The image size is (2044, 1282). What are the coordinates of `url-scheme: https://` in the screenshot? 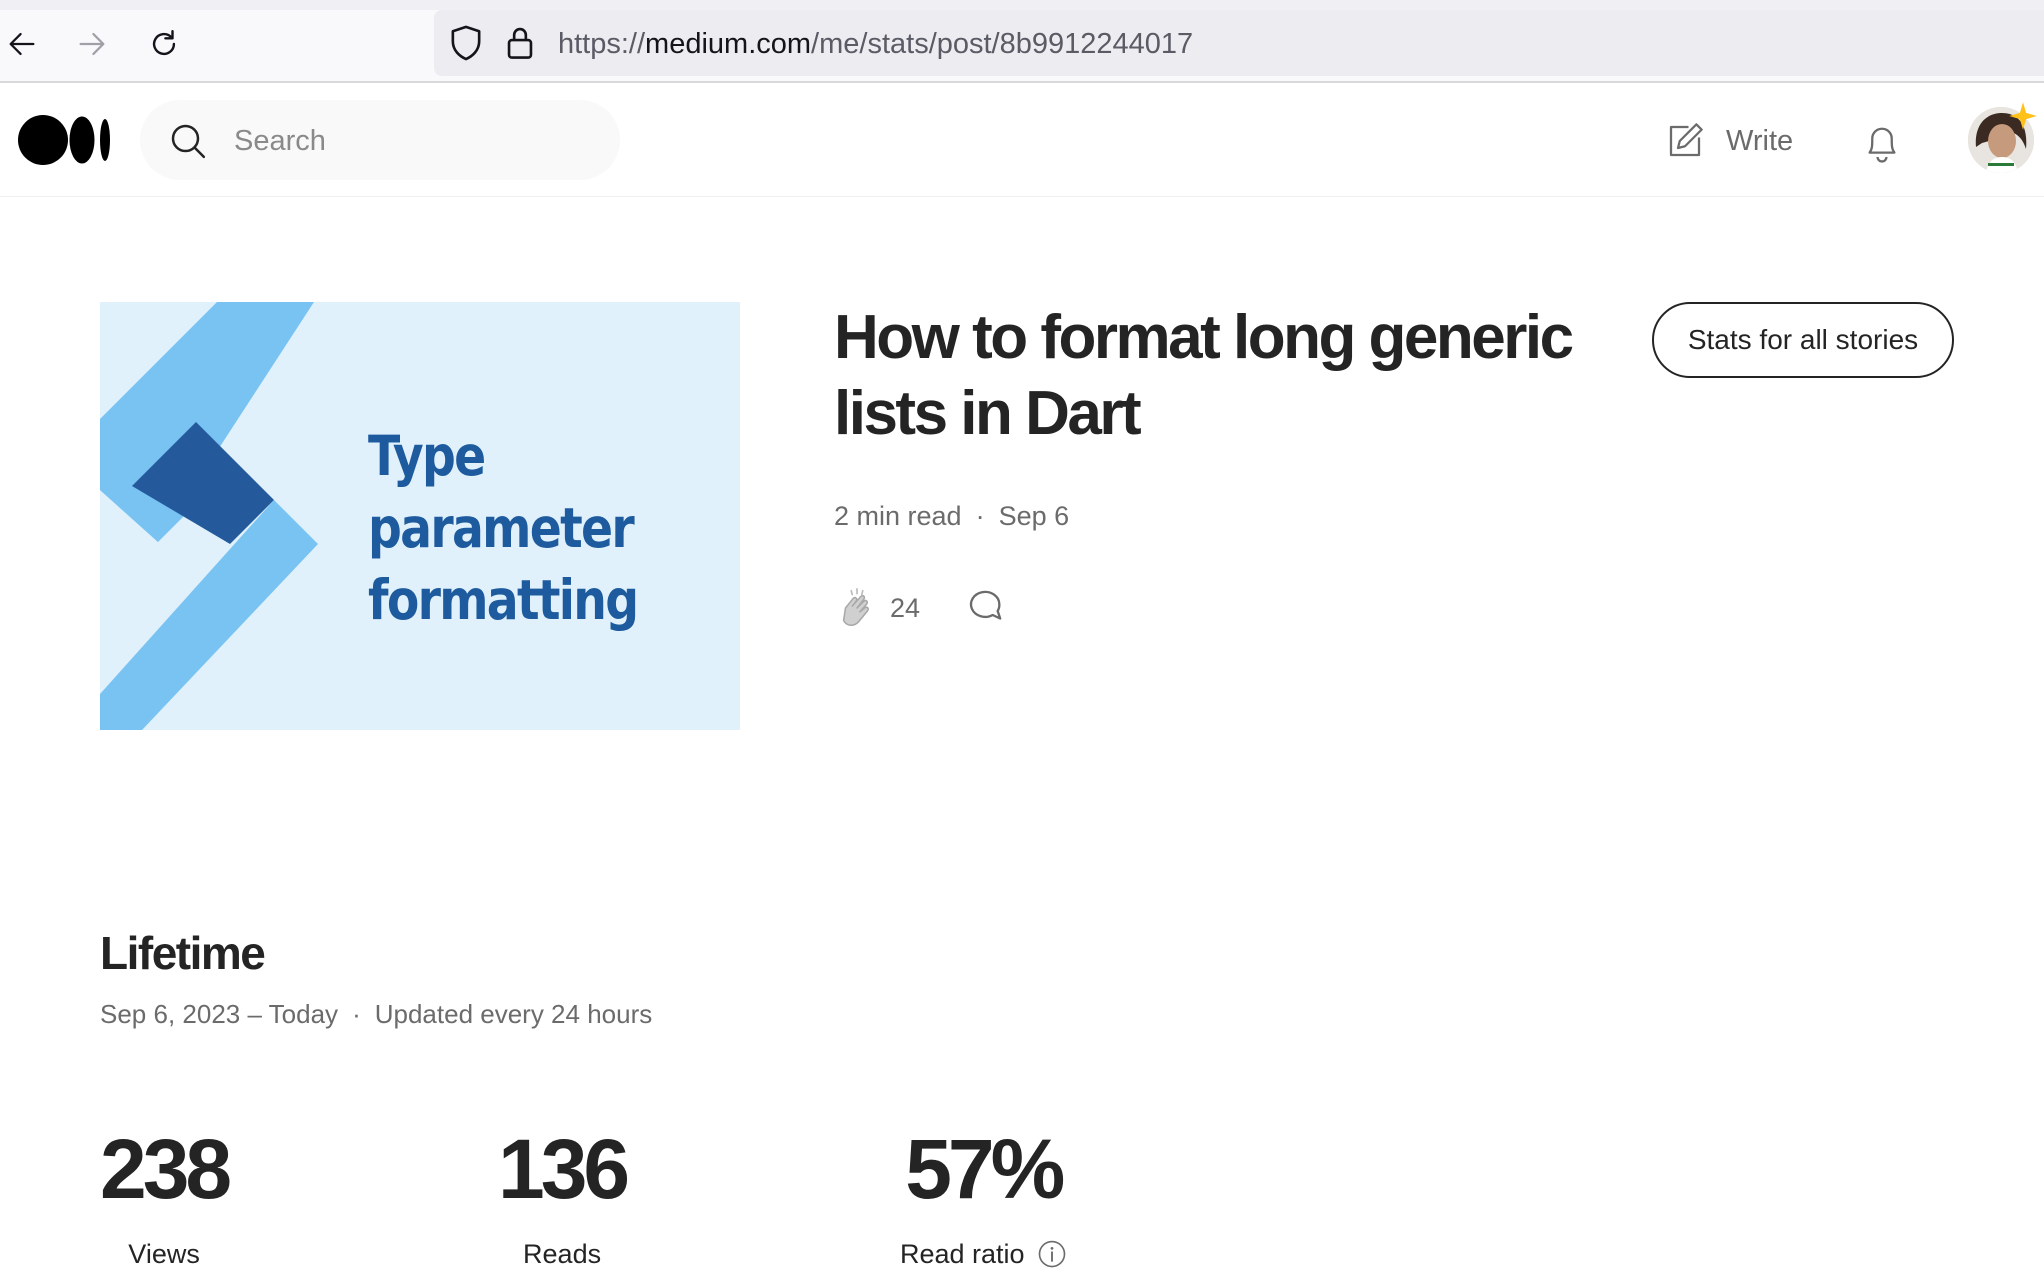 It's located at (602, 44).